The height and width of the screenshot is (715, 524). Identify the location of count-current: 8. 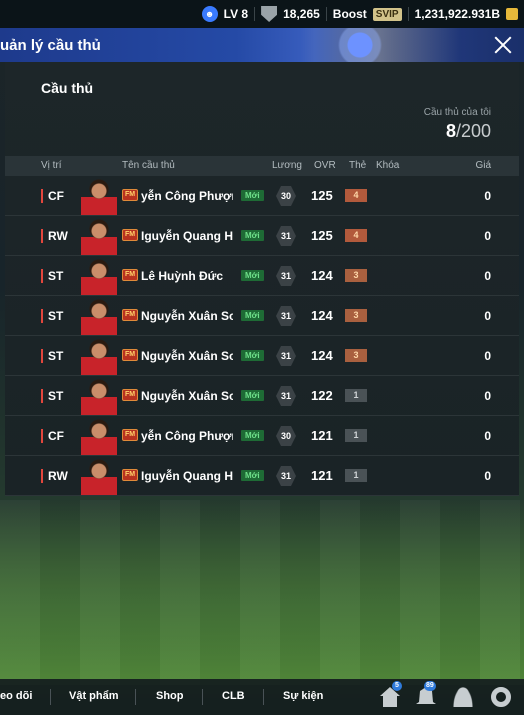
(450, 131).